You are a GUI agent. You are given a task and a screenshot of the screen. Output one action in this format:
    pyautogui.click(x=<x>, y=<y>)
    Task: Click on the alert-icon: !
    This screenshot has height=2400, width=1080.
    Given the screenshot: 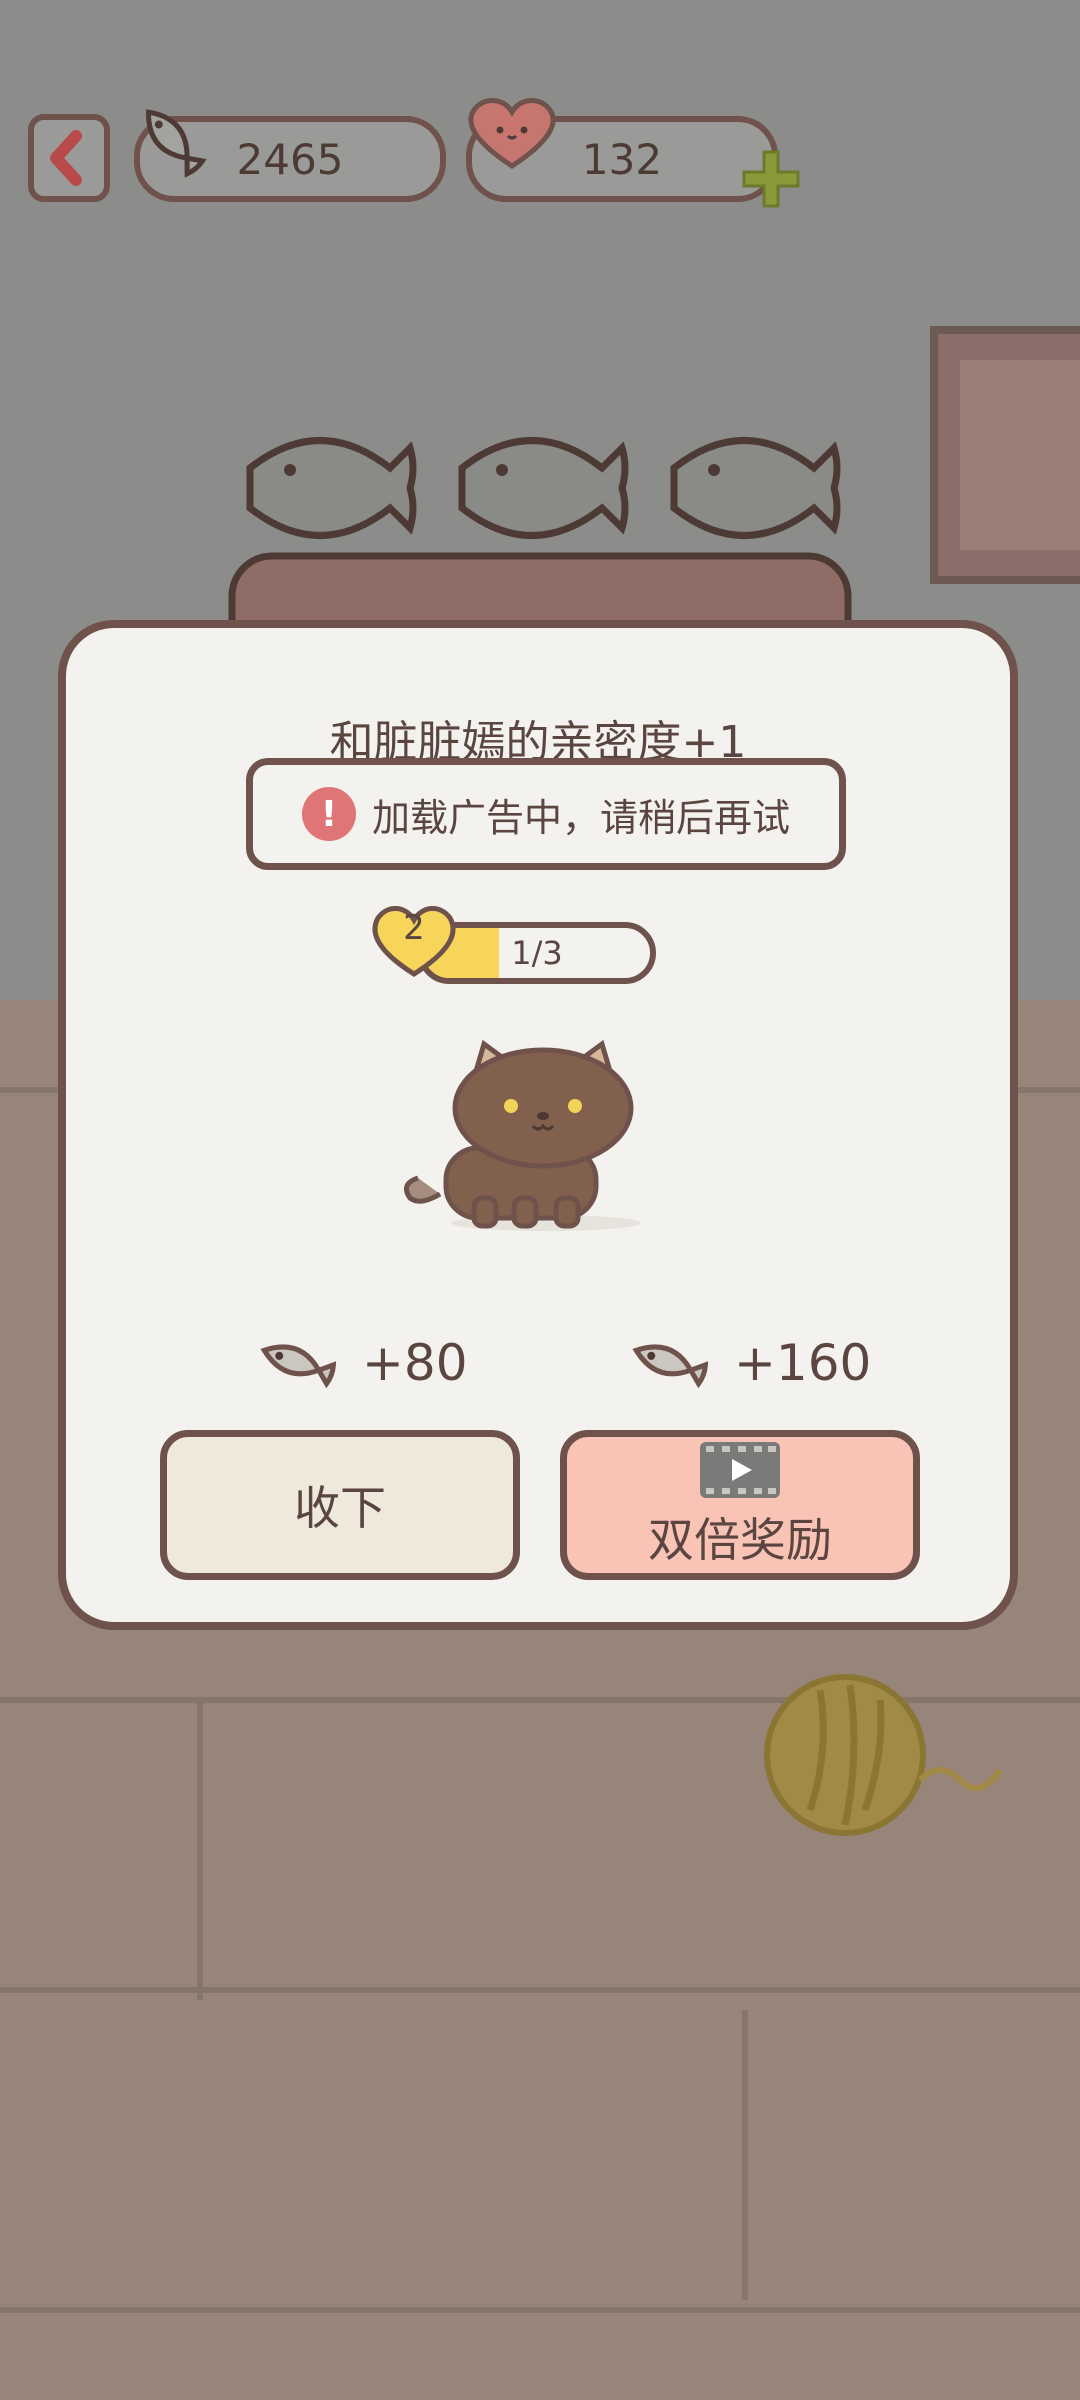 What is the action you would take?
    pyautogui.click(x=328, y=814)
    